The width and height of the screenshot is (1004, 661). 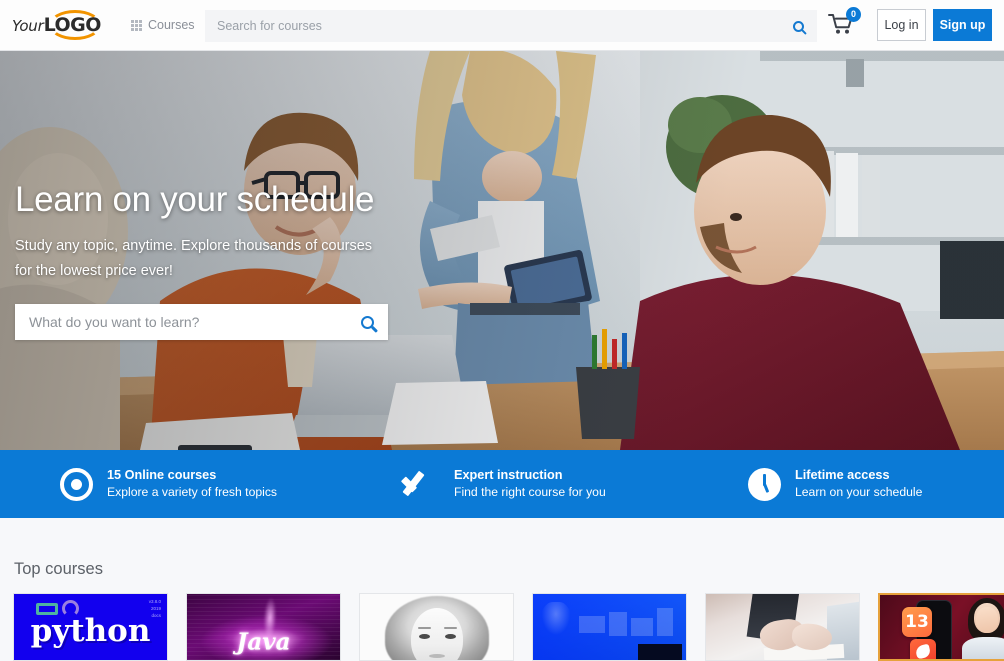 I want to click on site-logo: YourLOGO, so click(x=58, y=25).